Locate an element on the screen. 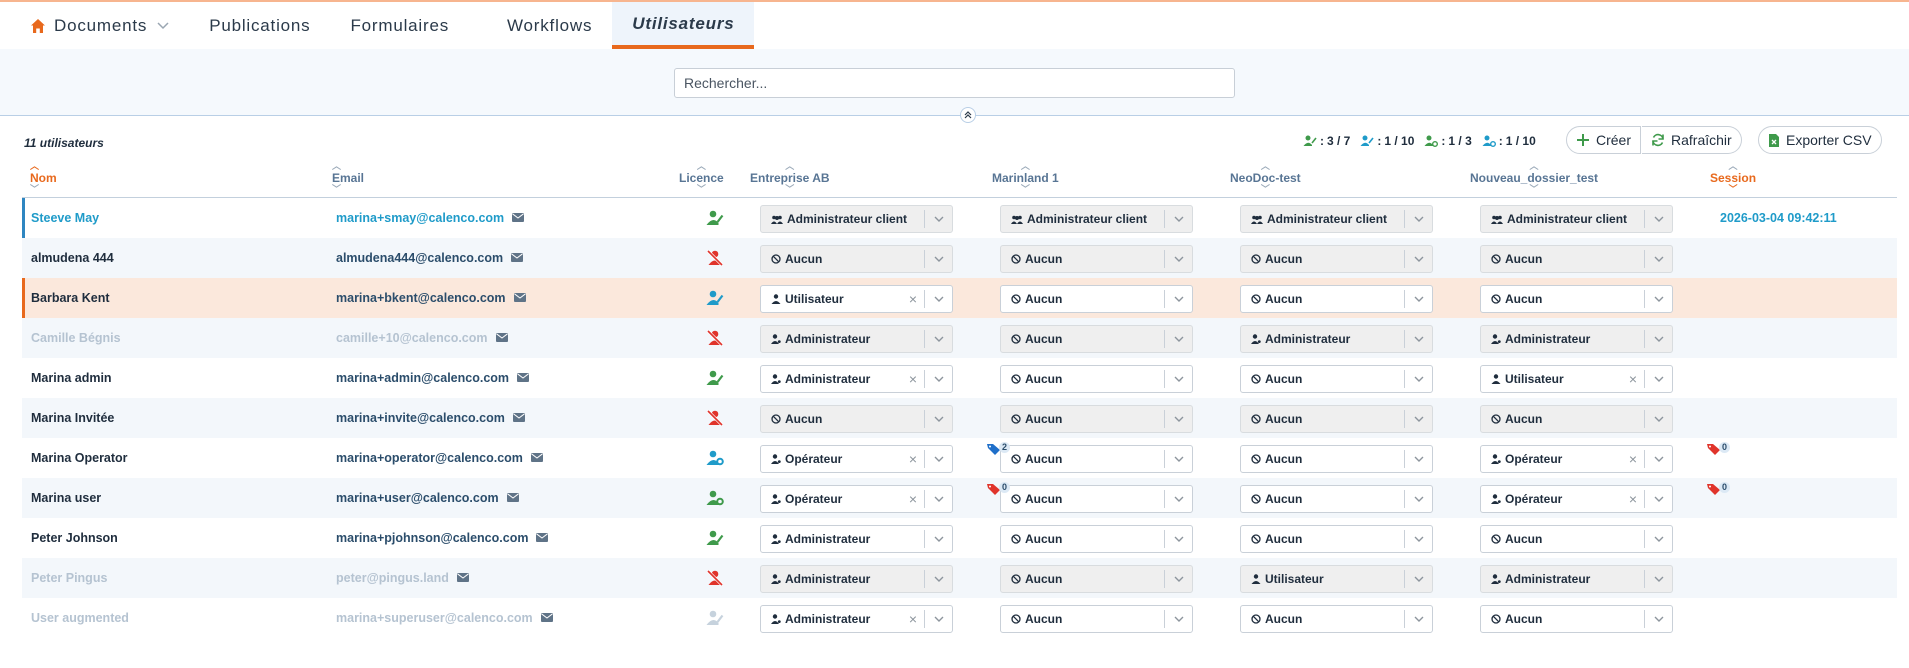  email-text: marina+smay@calenco.com is located at coordinates (420, 218).